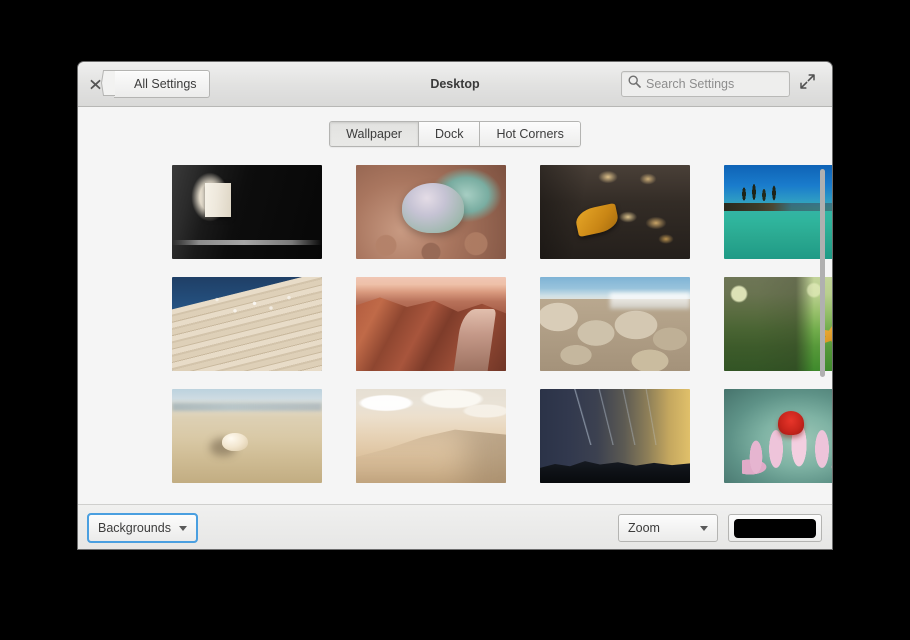  Describe the element at coordinates (720, 528) in the screenshot. I see `footer-right-controls: Zoom` at that location.